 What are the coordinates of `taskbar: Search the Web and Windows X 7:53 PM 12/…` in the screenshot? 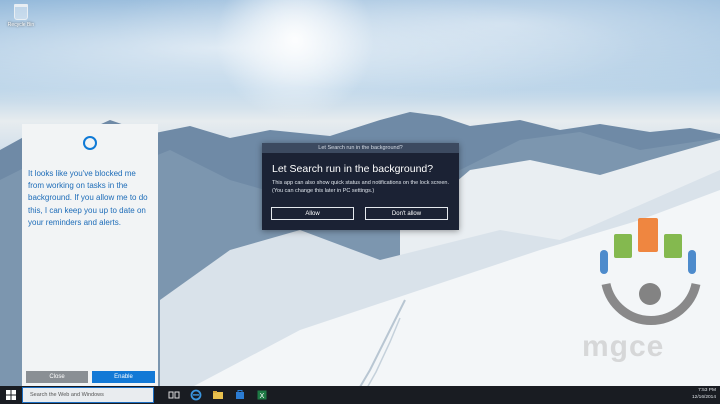 It's located at (360, 395).